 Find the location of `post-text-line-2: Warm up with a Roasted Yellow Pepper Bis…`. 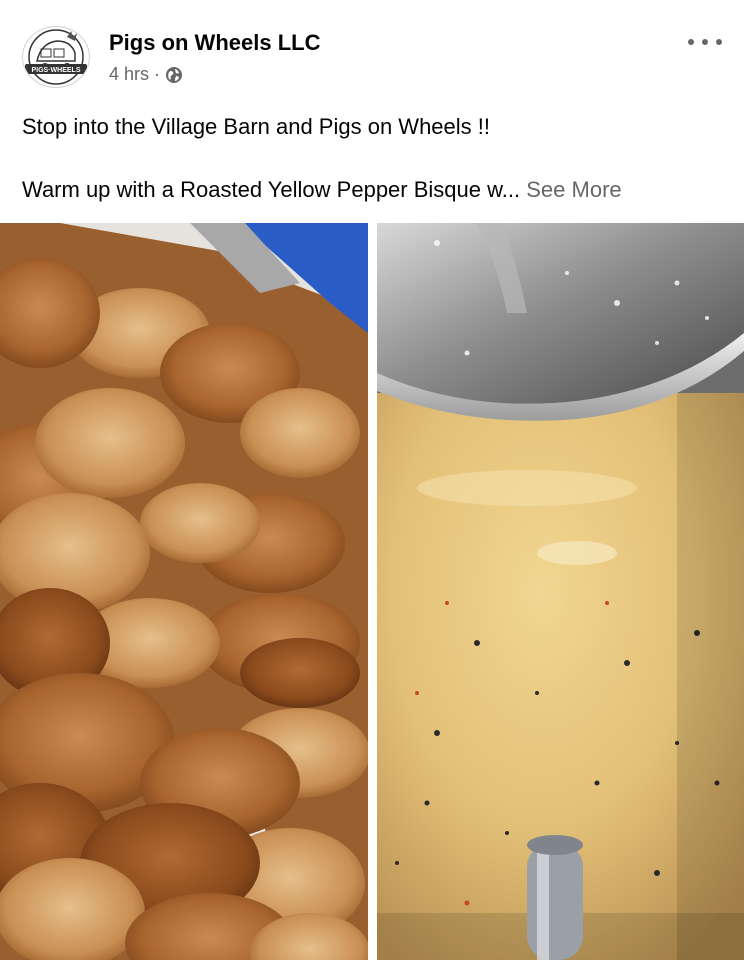

post-text-line-2: Warm up with a Roasted Yellow Pepper Bis… is located at coordinates (375, 189).